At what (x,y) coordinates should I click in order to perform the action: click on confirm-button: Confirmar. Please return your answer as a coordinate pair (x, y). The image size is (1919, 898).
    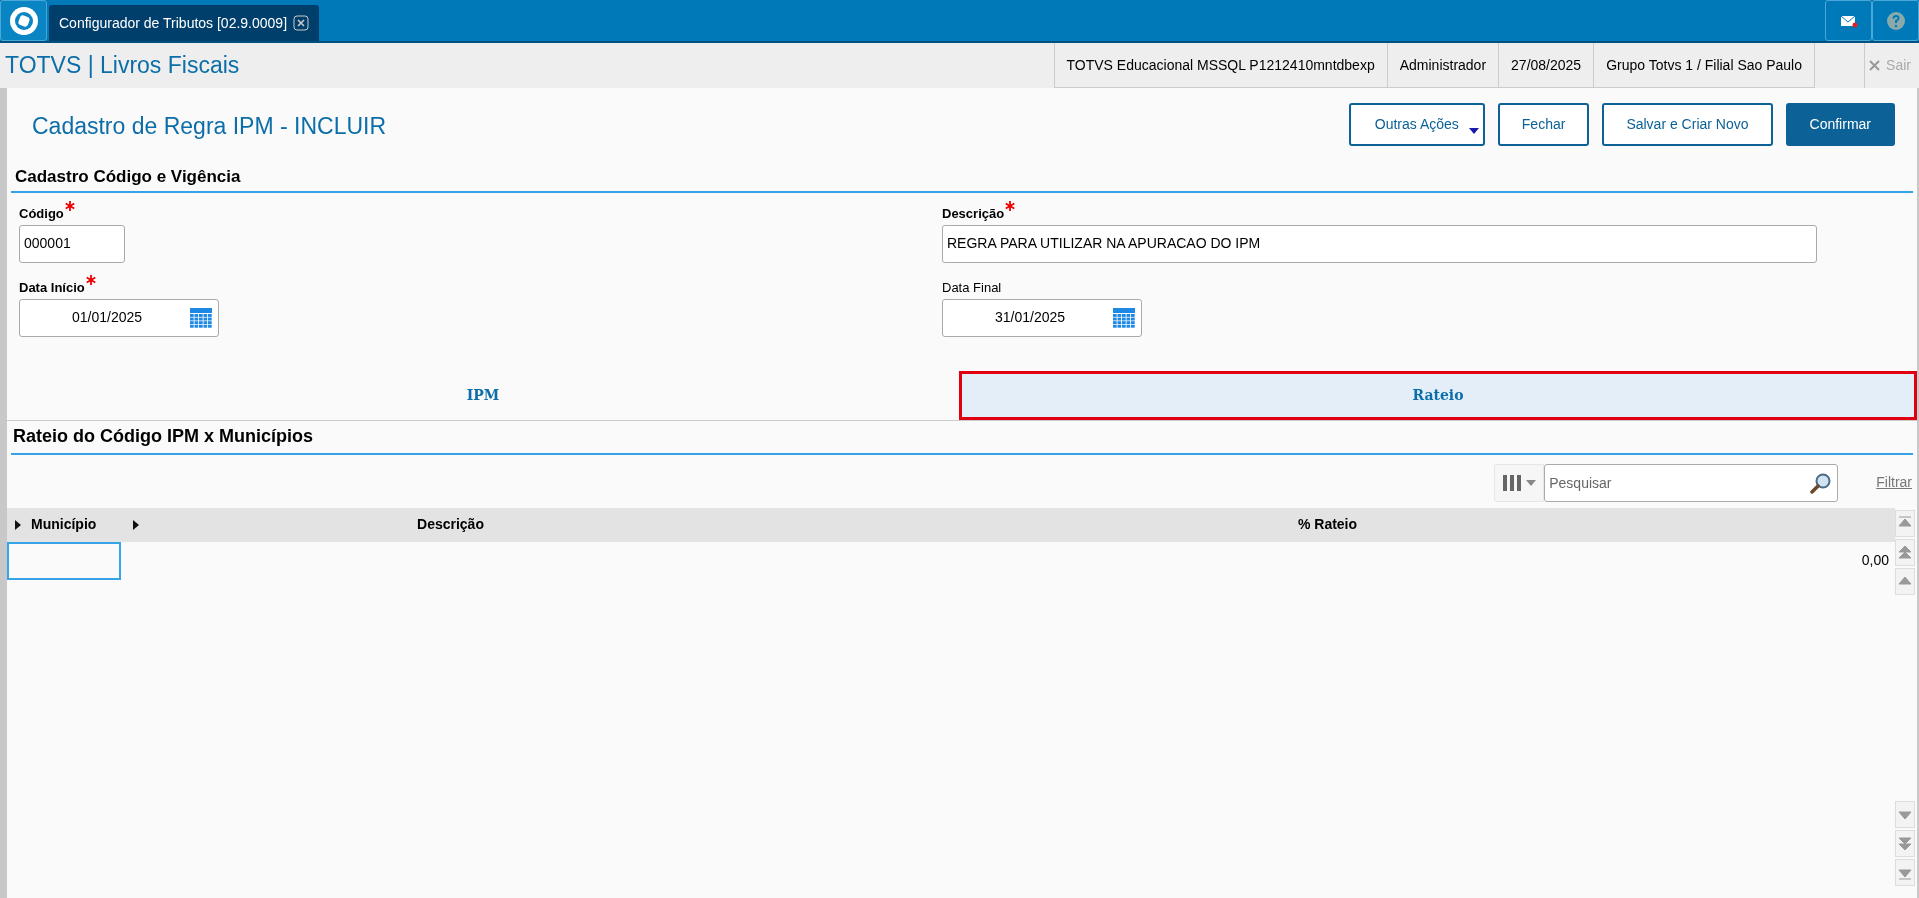
    Looking at the image, I should click on (1840, 124).